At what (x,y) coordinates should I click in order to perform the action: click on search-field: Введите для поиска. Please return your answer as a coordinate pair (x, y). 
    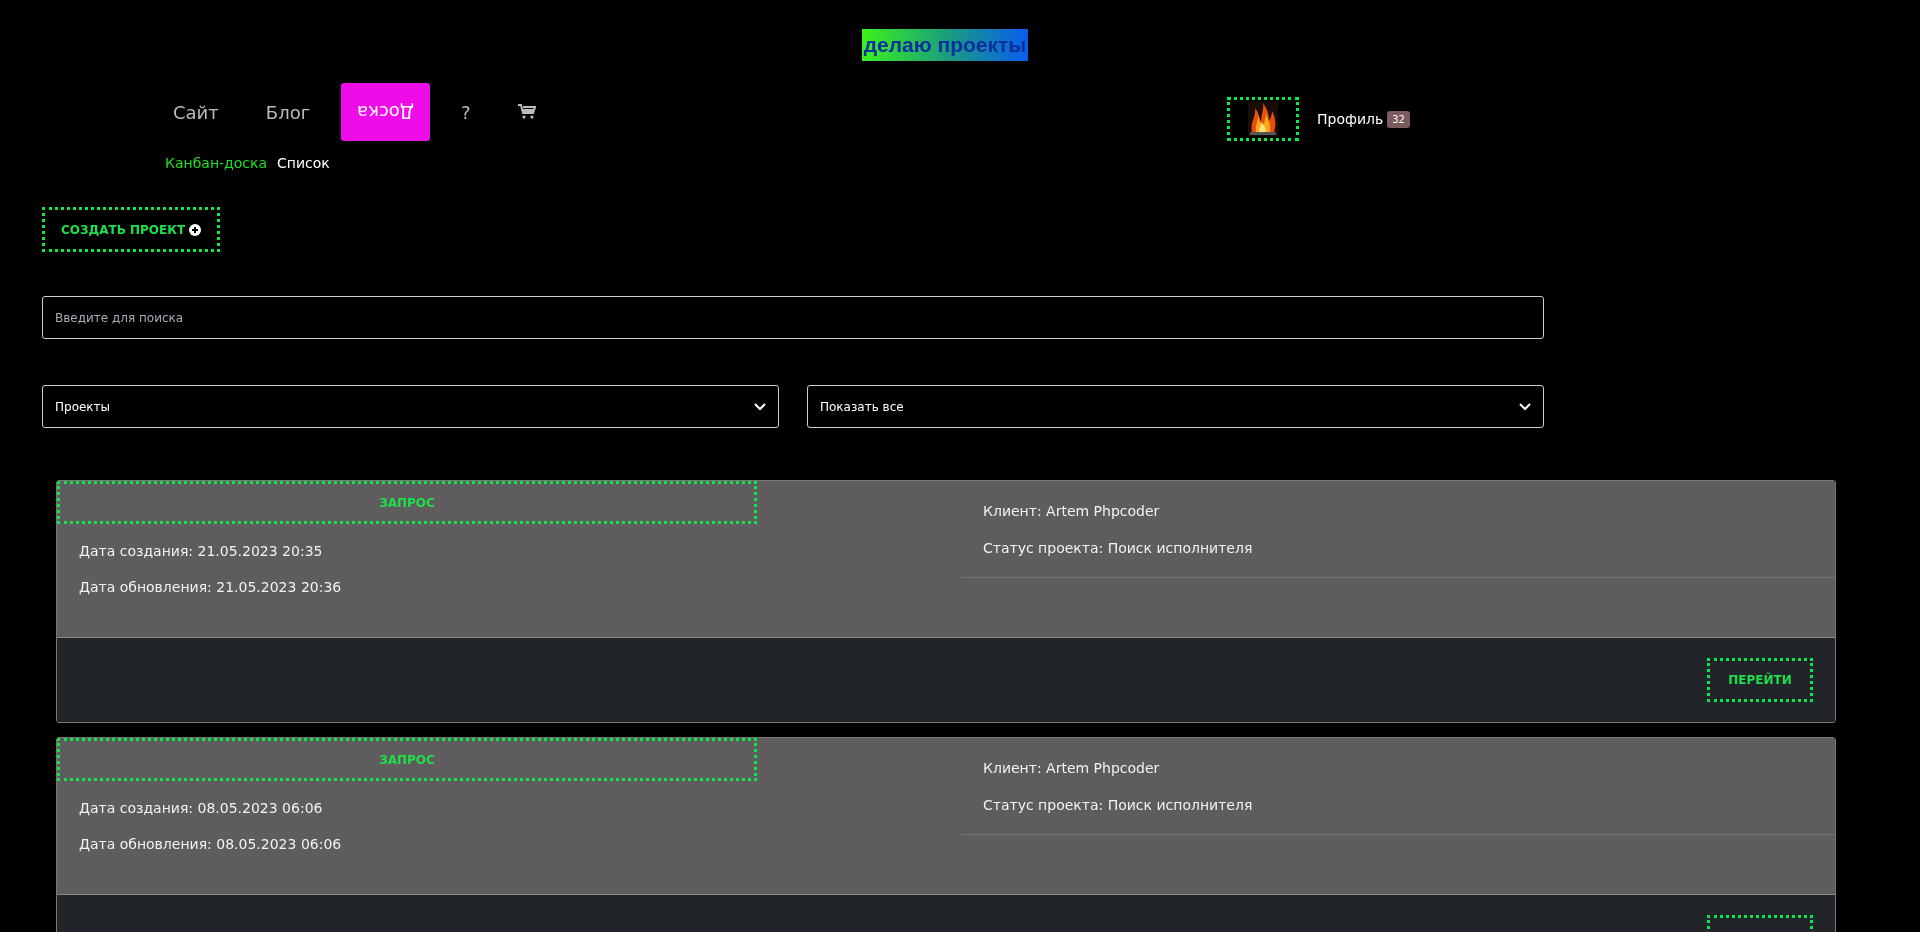
    Looking at the image, I should click on (793, 317).